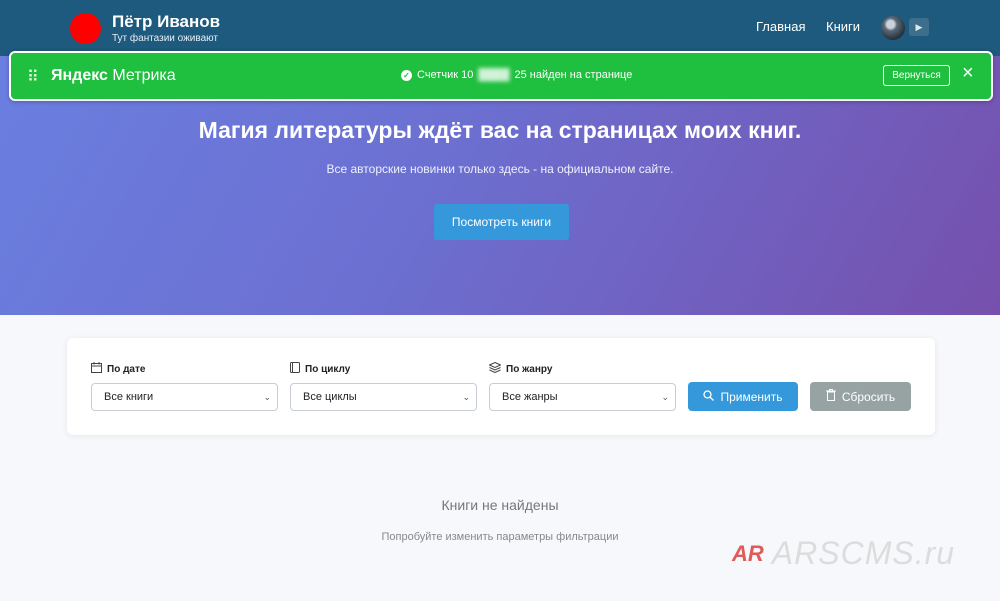 The width and height of the screenshot is (1000, 601). I want to click on play-icon: ▶, so click(919, 26).